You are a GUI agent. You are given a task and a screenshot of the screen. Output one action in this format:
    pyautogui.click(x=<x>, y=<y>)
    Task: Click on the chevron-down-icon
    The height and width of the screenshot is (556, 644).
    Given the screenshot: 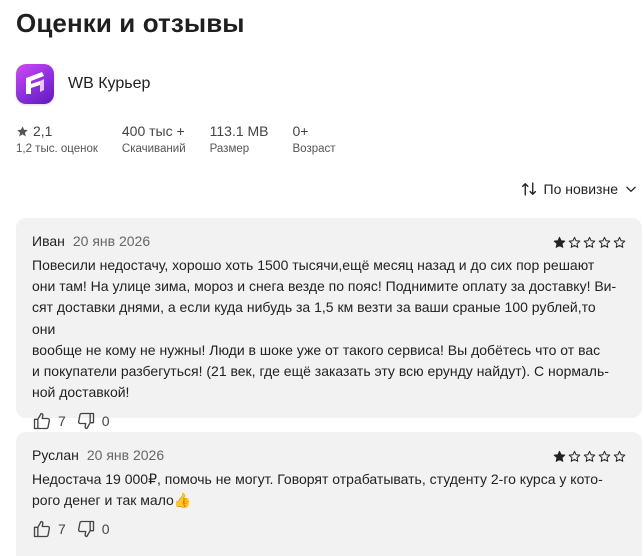 What is the action you would take?
    pyautogui.click(x=631, y=189)
    